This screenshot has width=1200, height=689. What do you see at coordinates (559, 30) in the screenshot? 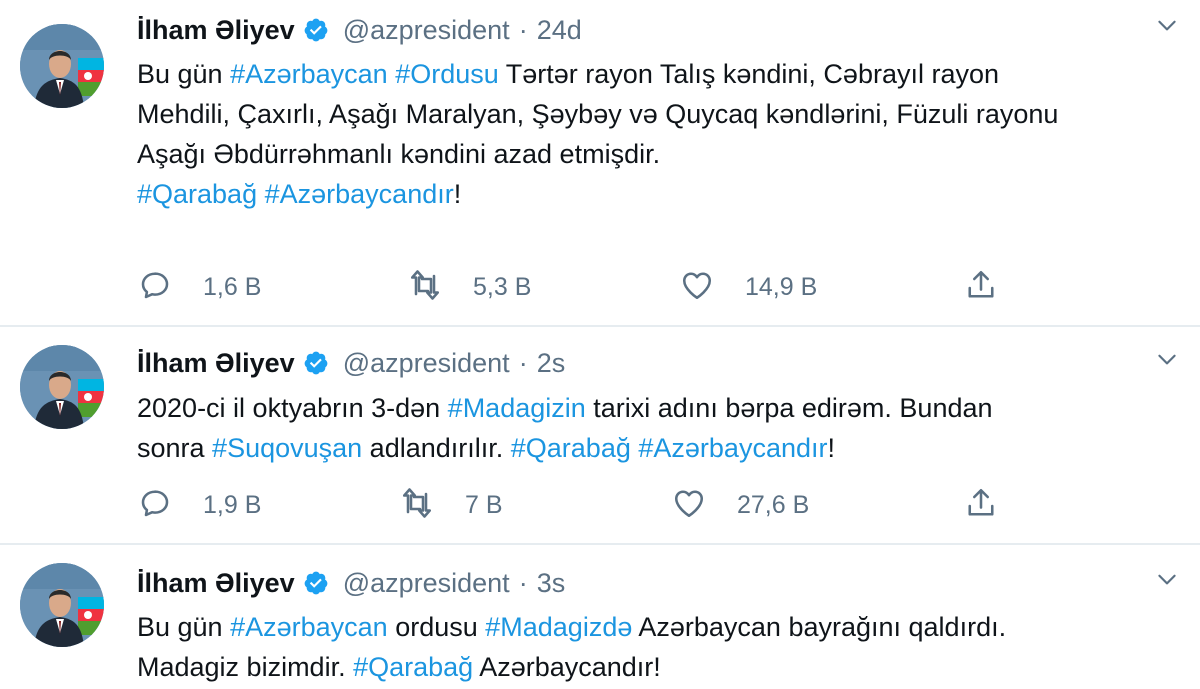
I see `tweet-timestamp: 24d` at bounding box center [559, 30].